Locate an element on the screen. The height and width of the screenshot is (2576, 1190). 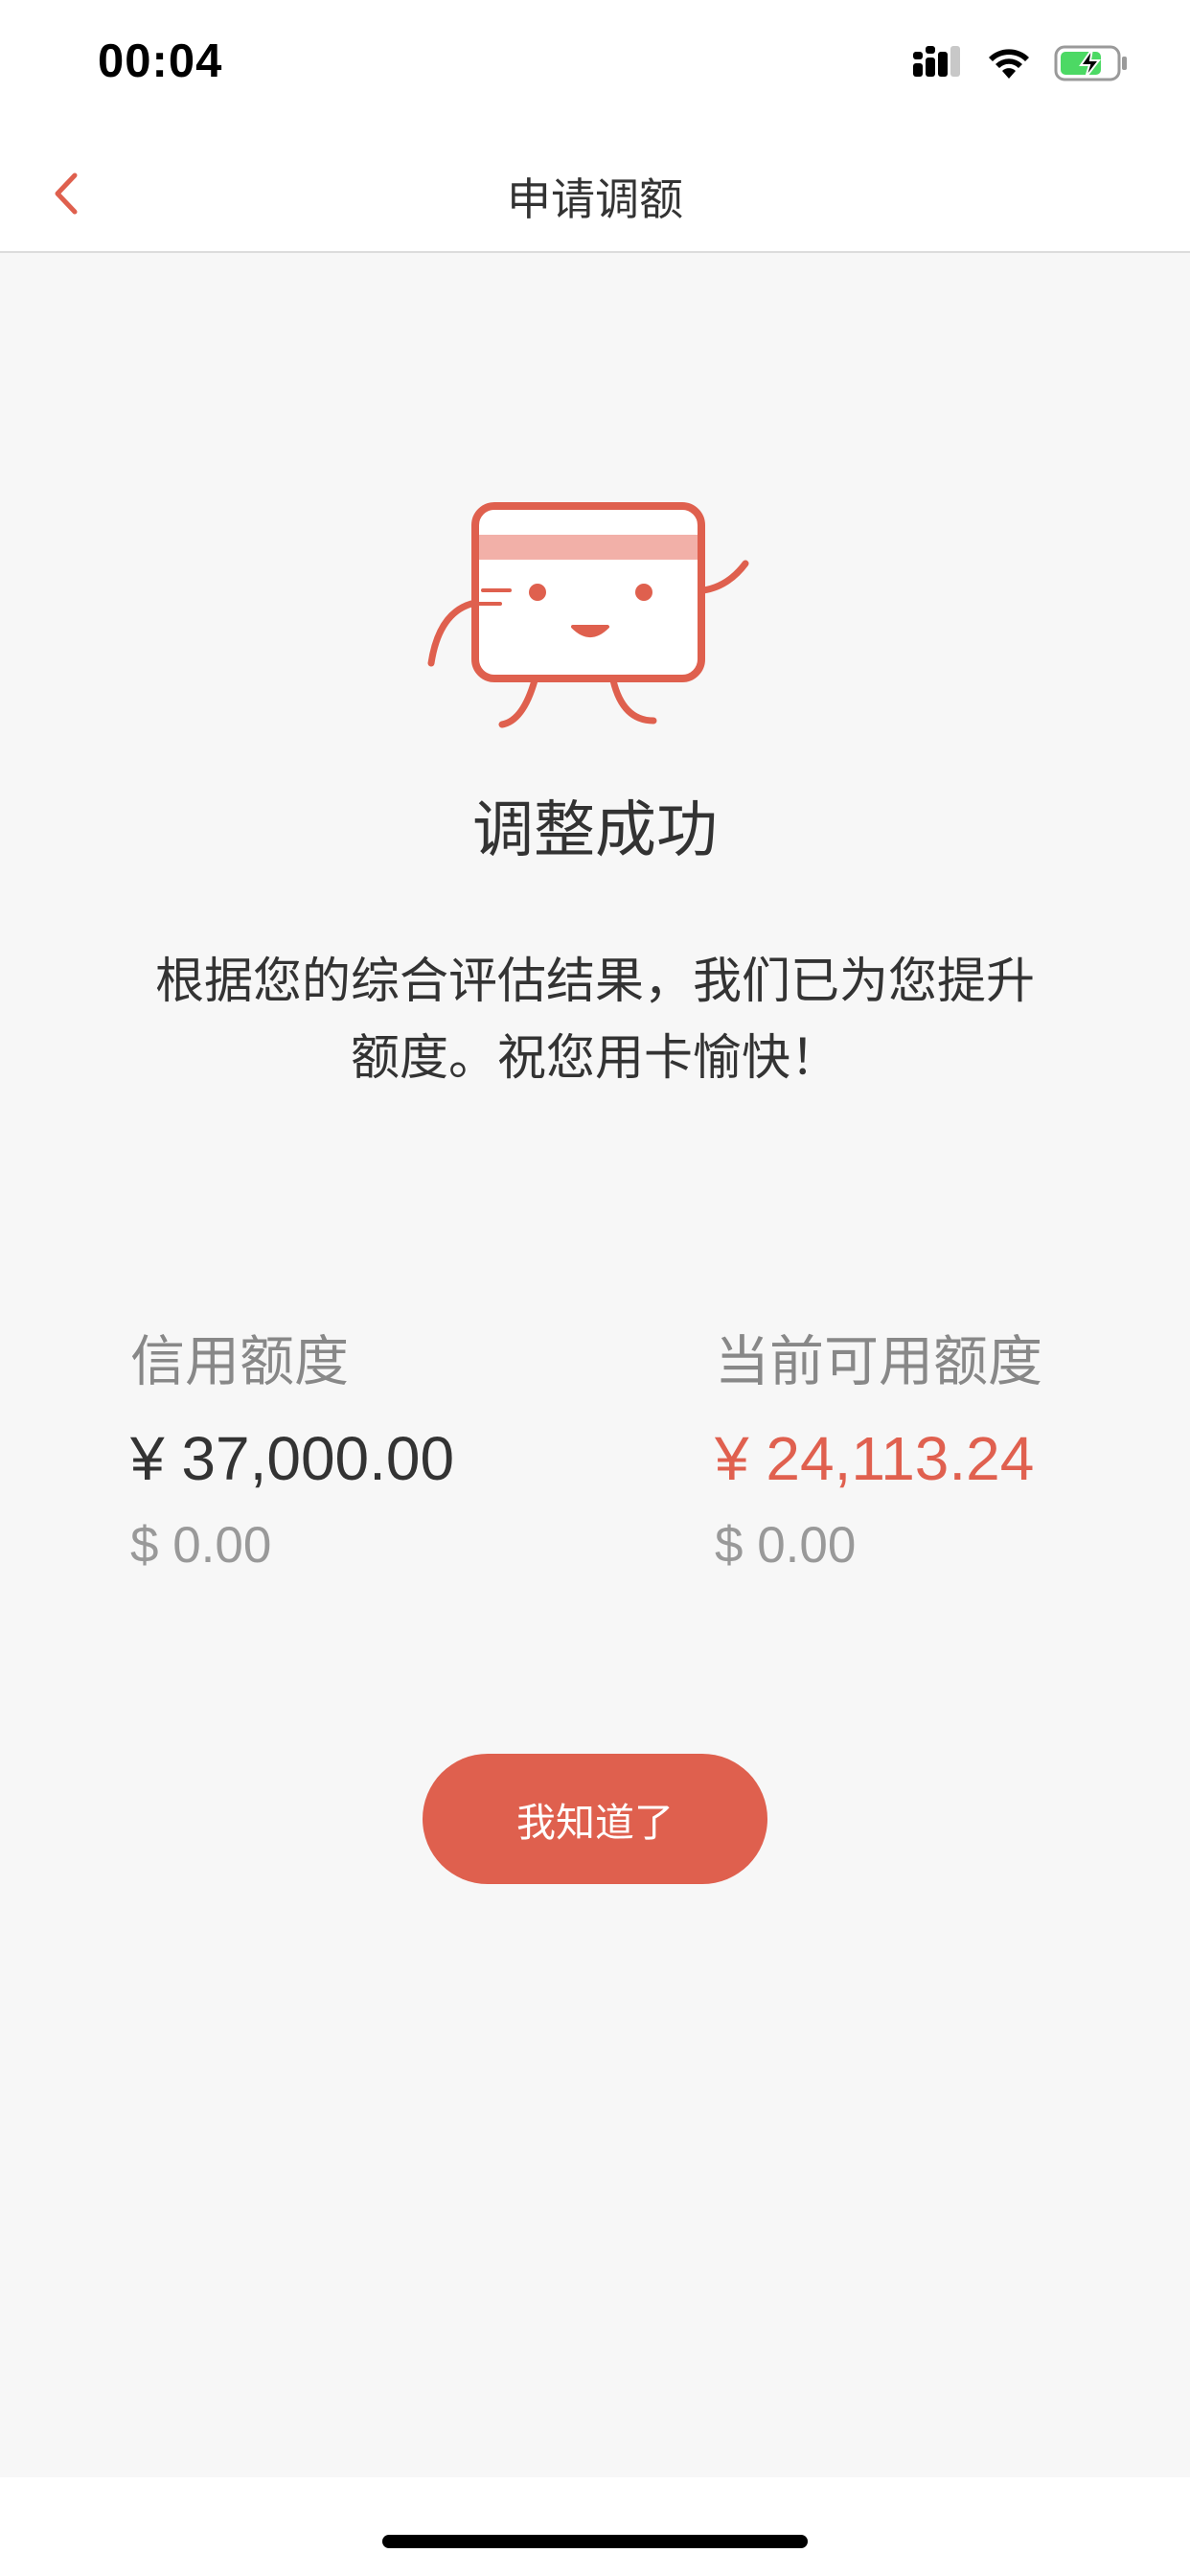
signal-icon is located at coordinates (936, 62).